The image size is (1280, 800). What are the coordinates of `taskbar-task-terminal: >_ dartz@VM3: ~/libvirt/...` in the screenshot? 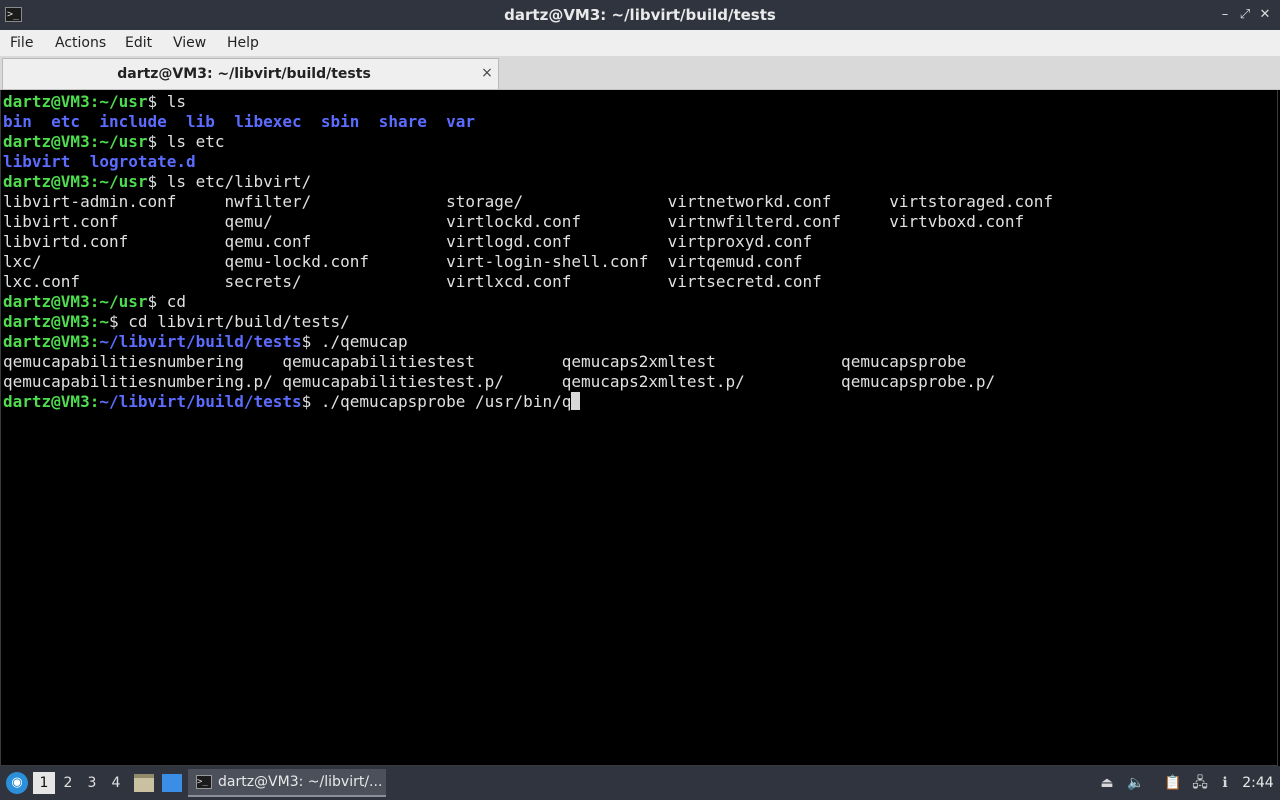 It's located at (287, 783).